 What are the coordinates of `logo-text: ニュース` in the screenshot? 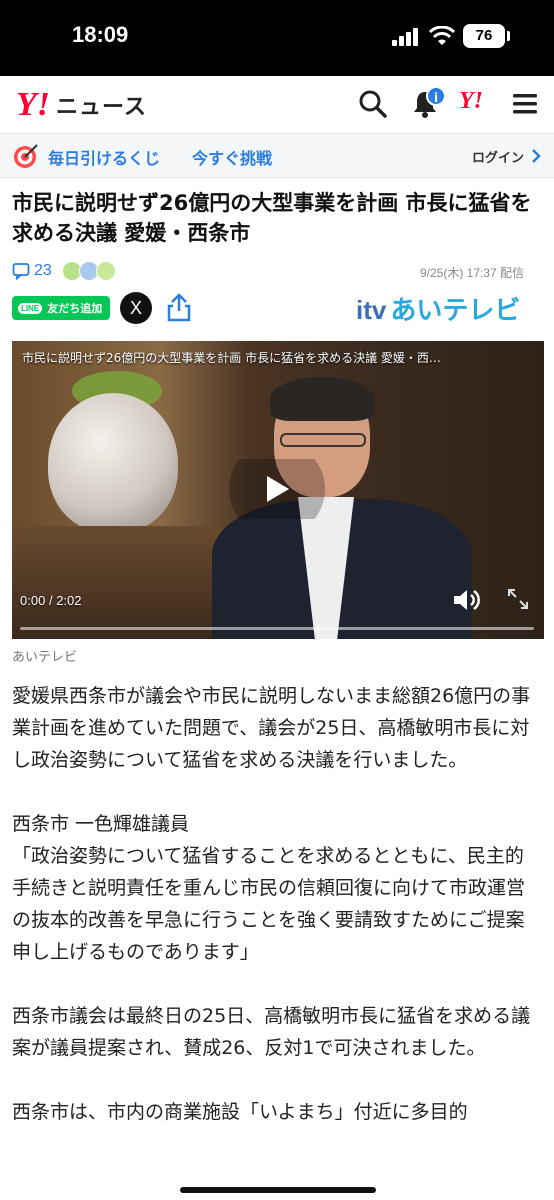 It's located at (101, 107).